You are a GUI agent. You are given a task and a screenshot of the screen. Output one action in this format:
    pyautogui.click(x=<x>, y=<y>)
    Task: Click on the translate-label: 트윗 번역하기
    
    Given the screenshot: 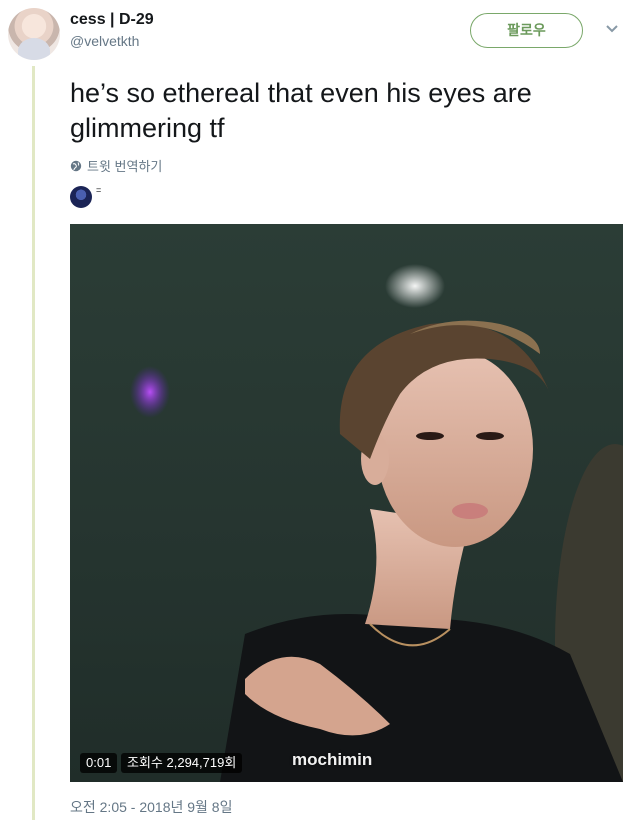 What is the action you would take?
    pyautogui.click(x=124, y=165)
    